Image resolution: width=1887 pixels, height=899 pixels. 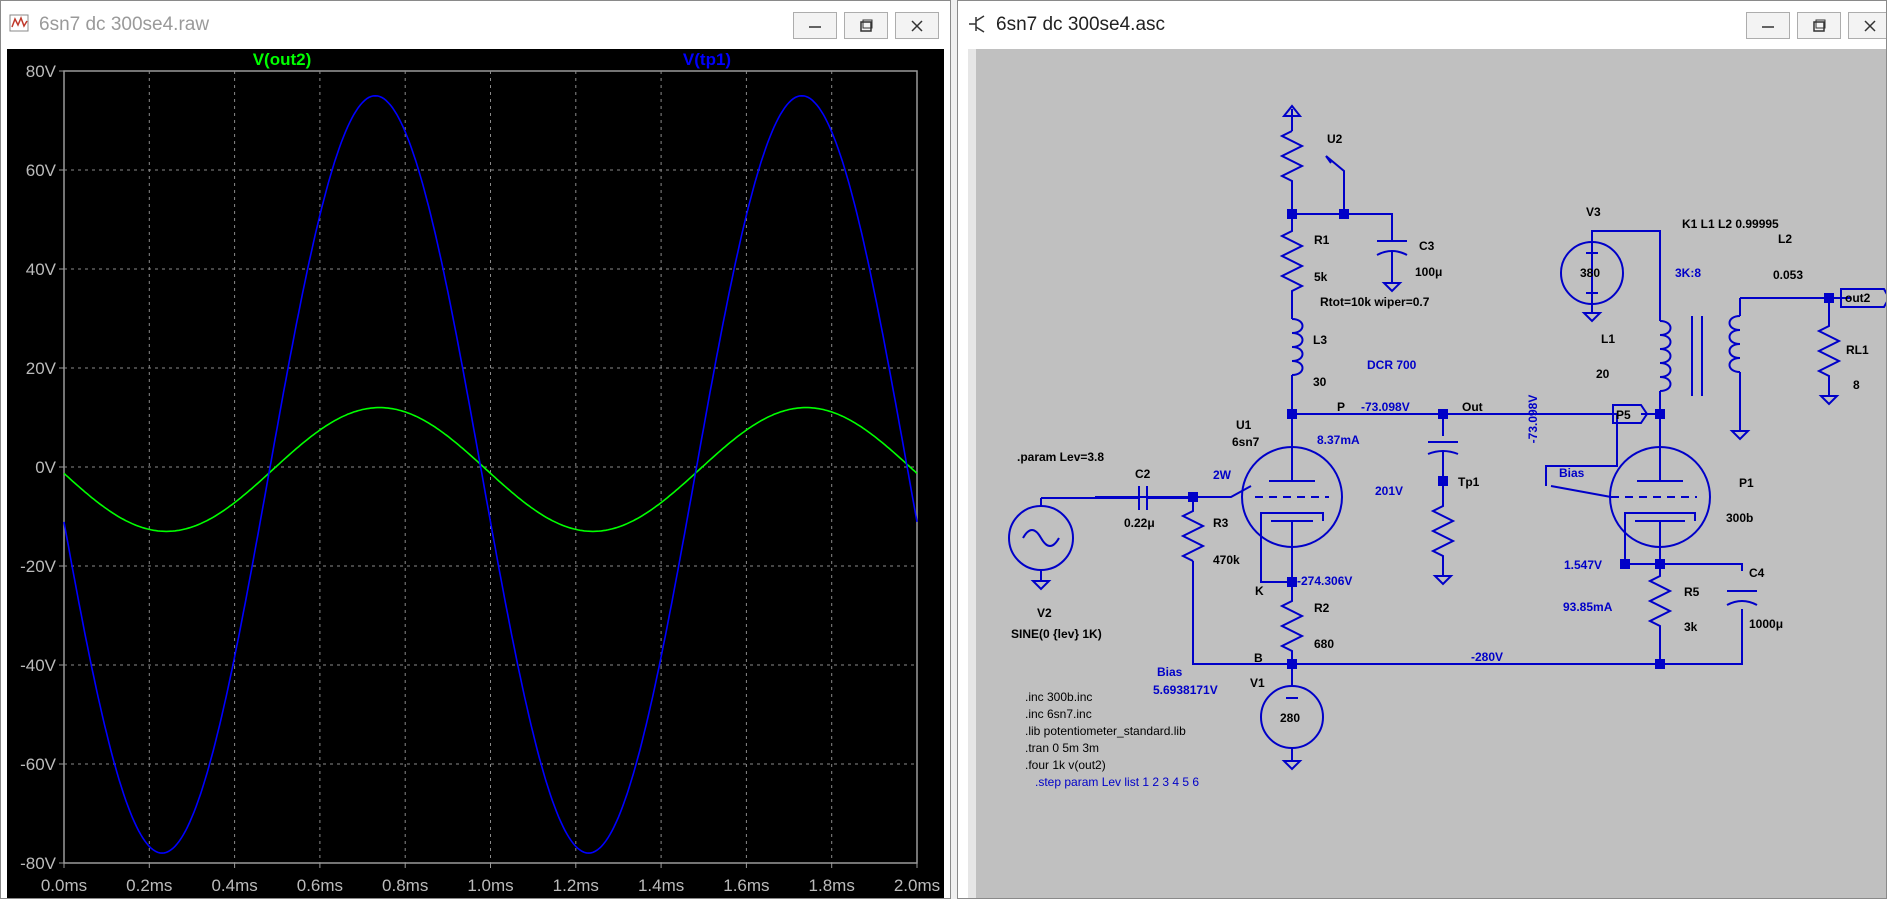 What do you see at coordinates (149, 885) in the screenshot?
I see `x-tick-label: 0.2ms` at bounding box center [149, 885].